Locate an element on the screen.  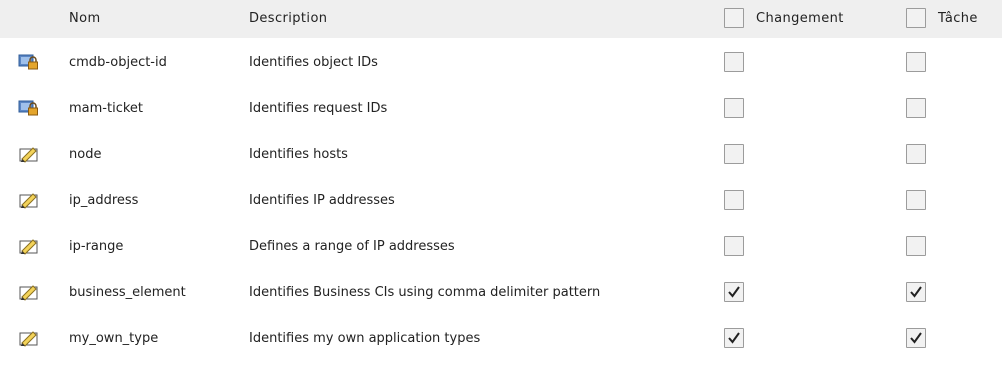
table-row: cmdb-object-id Identifies object IDs is located at coordinates (501, 62).